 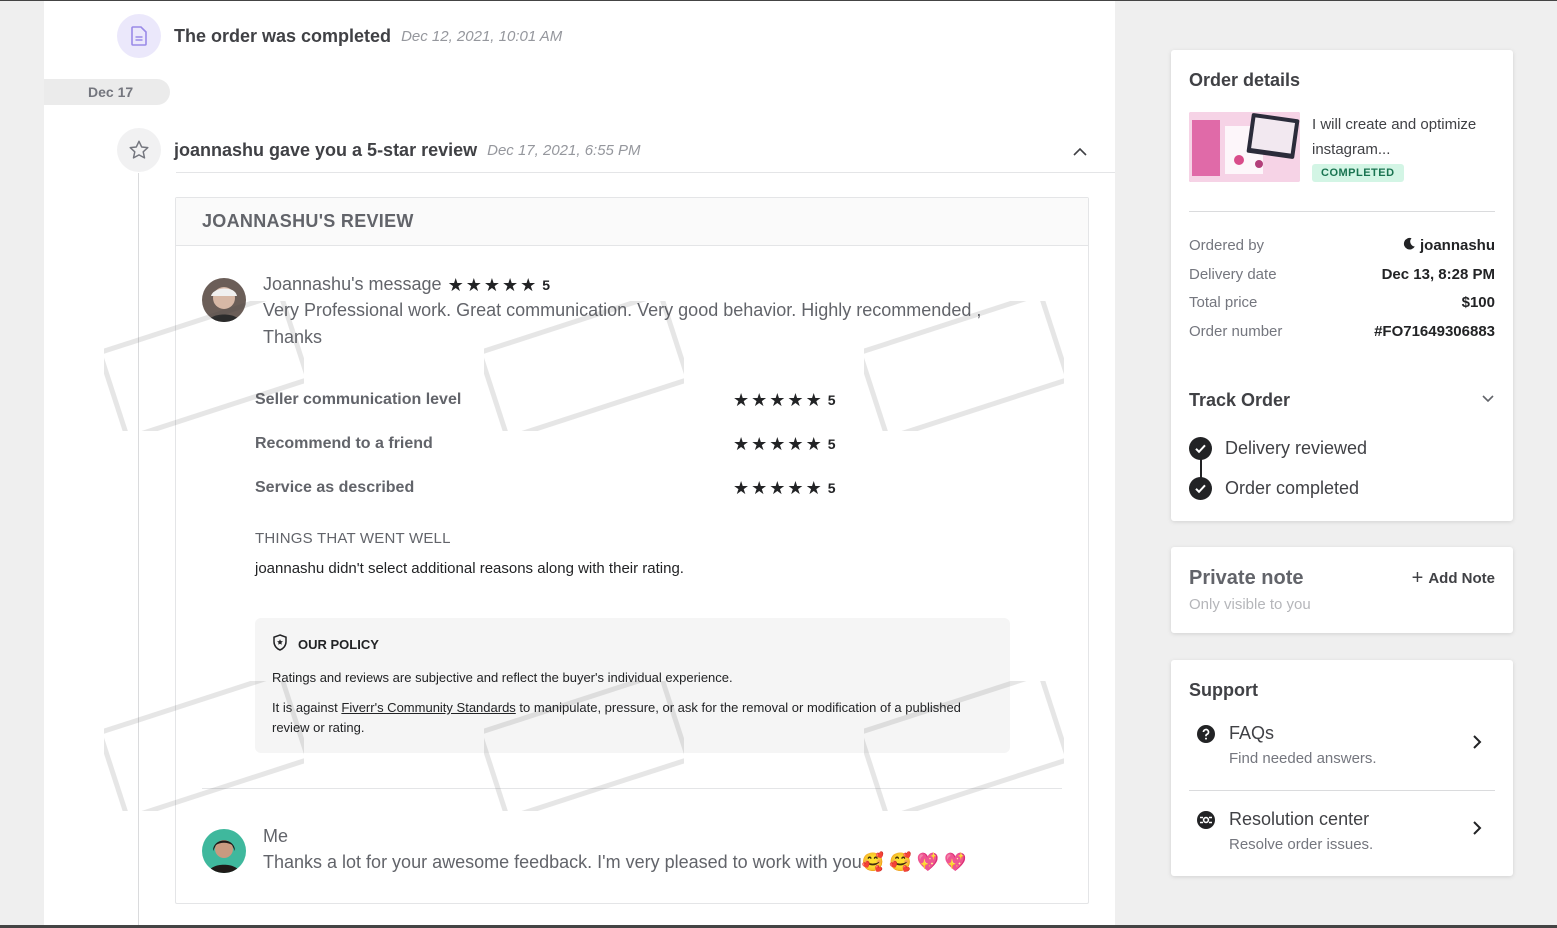 What do you see at coordinates (1301, 844) in the screenshot?
I see `support-item-sub: Resolve order issues.` at bounding box center [1301, 844].